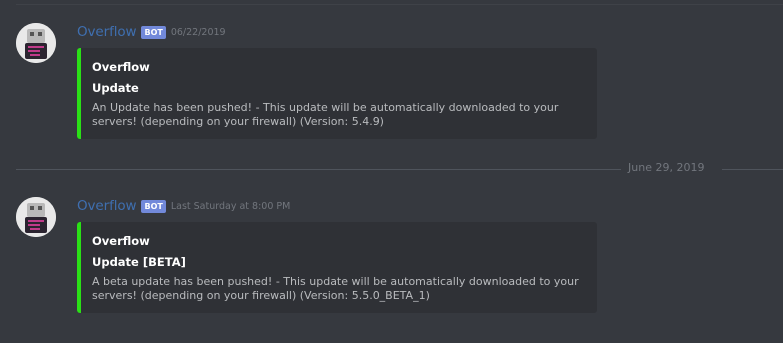  Describe the element at coordinates (399, 167) in the screenshot. I see `date-divider: June 29, 2019` at that location.